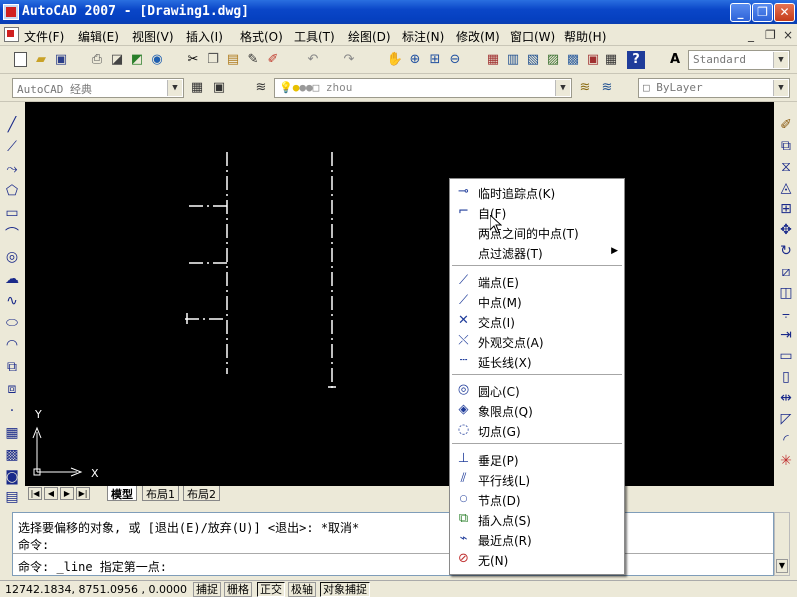  What do you see at coordinates (493, 60) in the screenshot?
I see `properties-icon: ▦` at bounding box center [493, 60].